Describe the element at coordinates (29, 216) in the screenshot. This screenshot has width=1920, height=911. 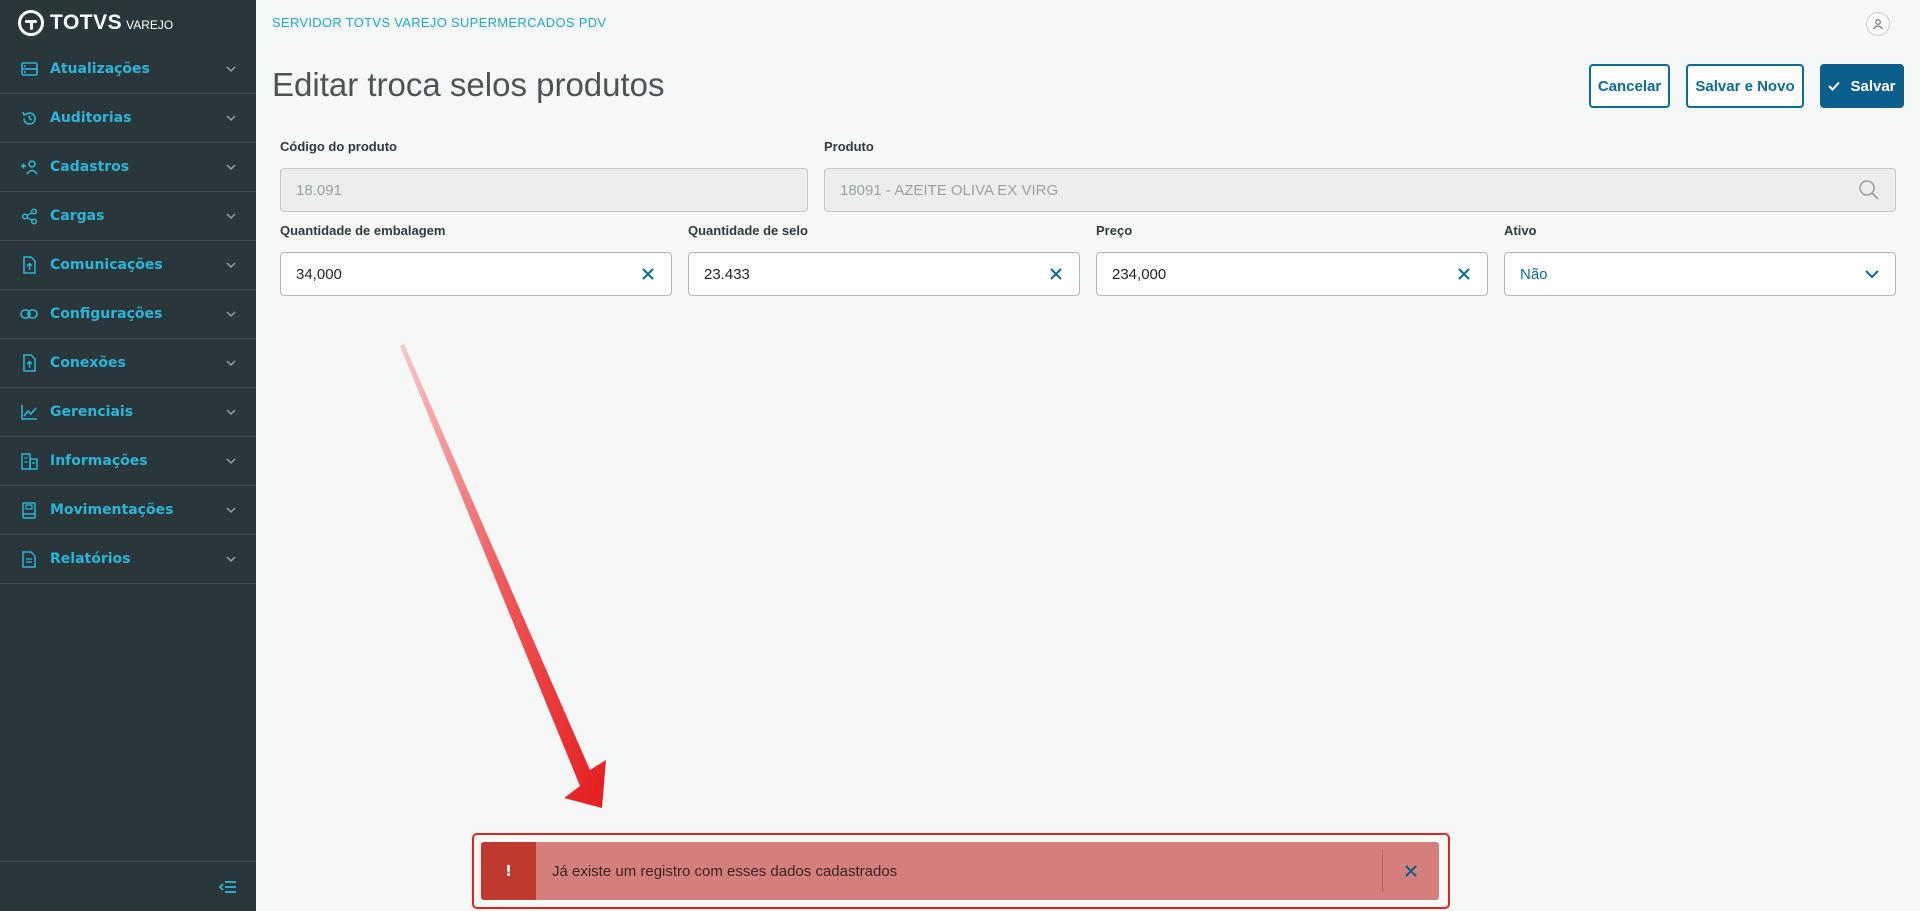
I see `share-icon` at that location.